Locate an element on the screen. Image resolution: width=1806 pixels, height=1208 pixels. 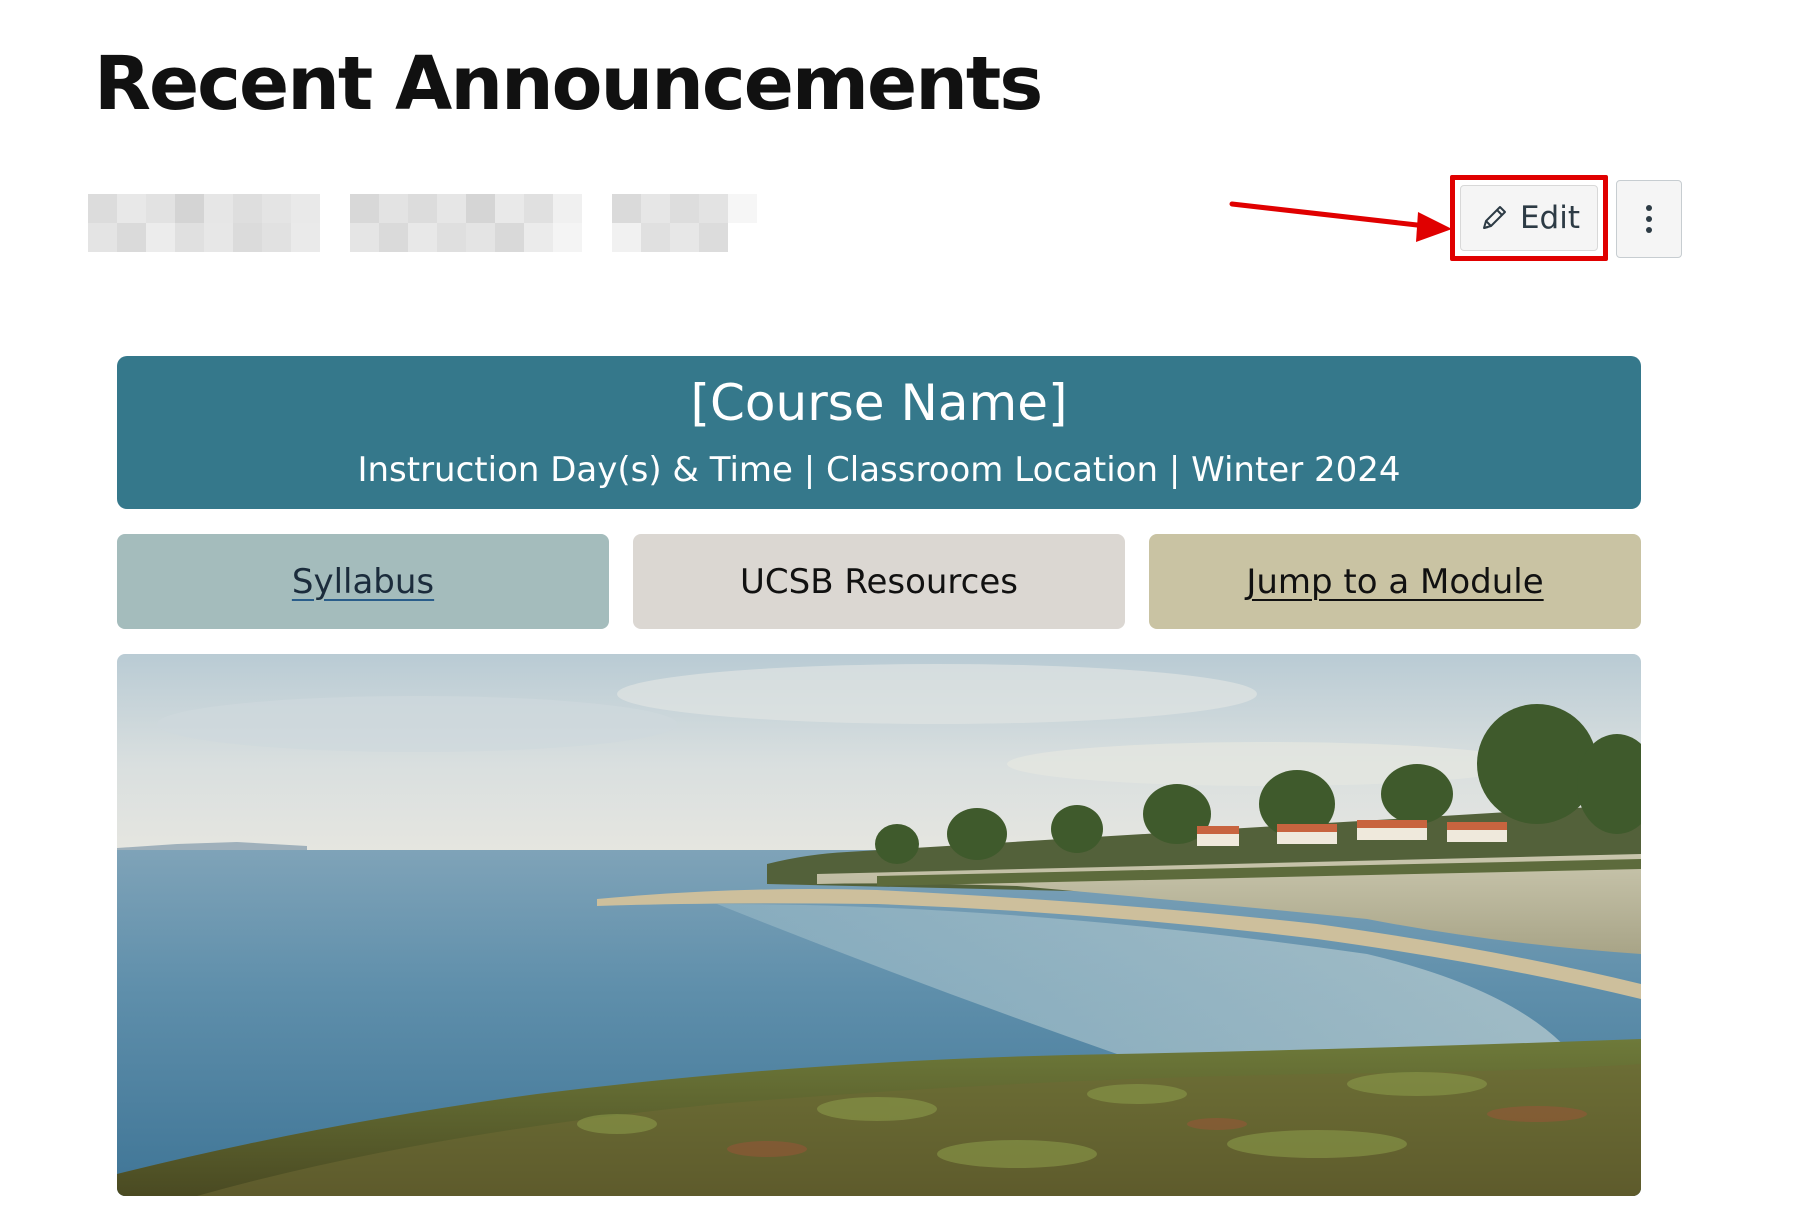
syllabus-tile: Syllabus is located at coordinates (363, 581).